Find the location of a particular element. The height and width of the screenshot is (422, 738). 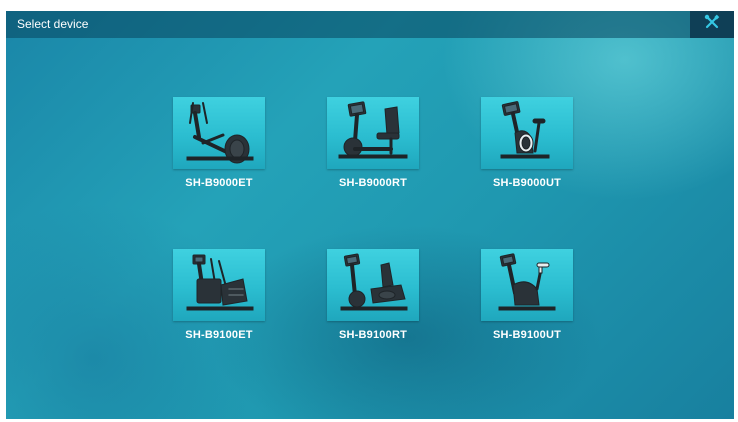

device-label: SH-B9000RT is located at coordinates (373, 183).